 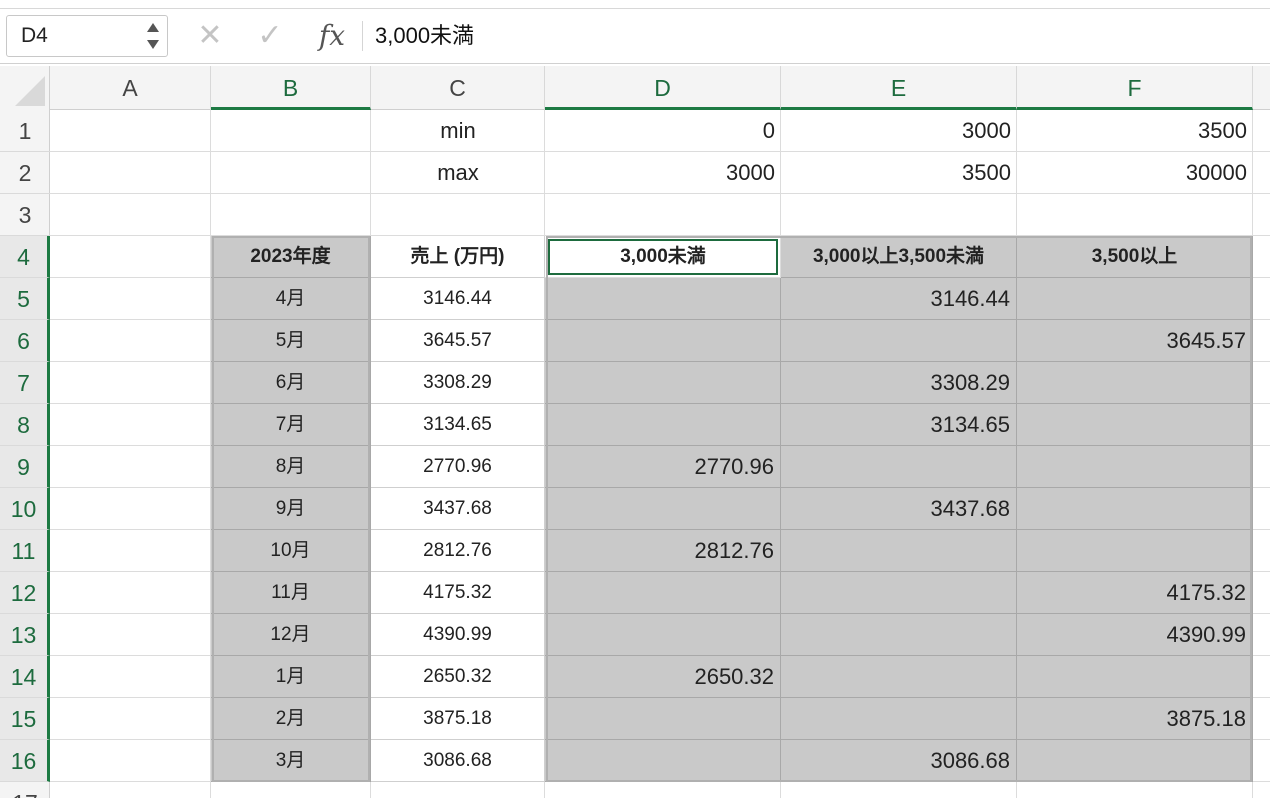 What do you see at coordinates (25, 215) in the screenshot?
I see `row-header-3: 3` at bounding box center [25, 215].